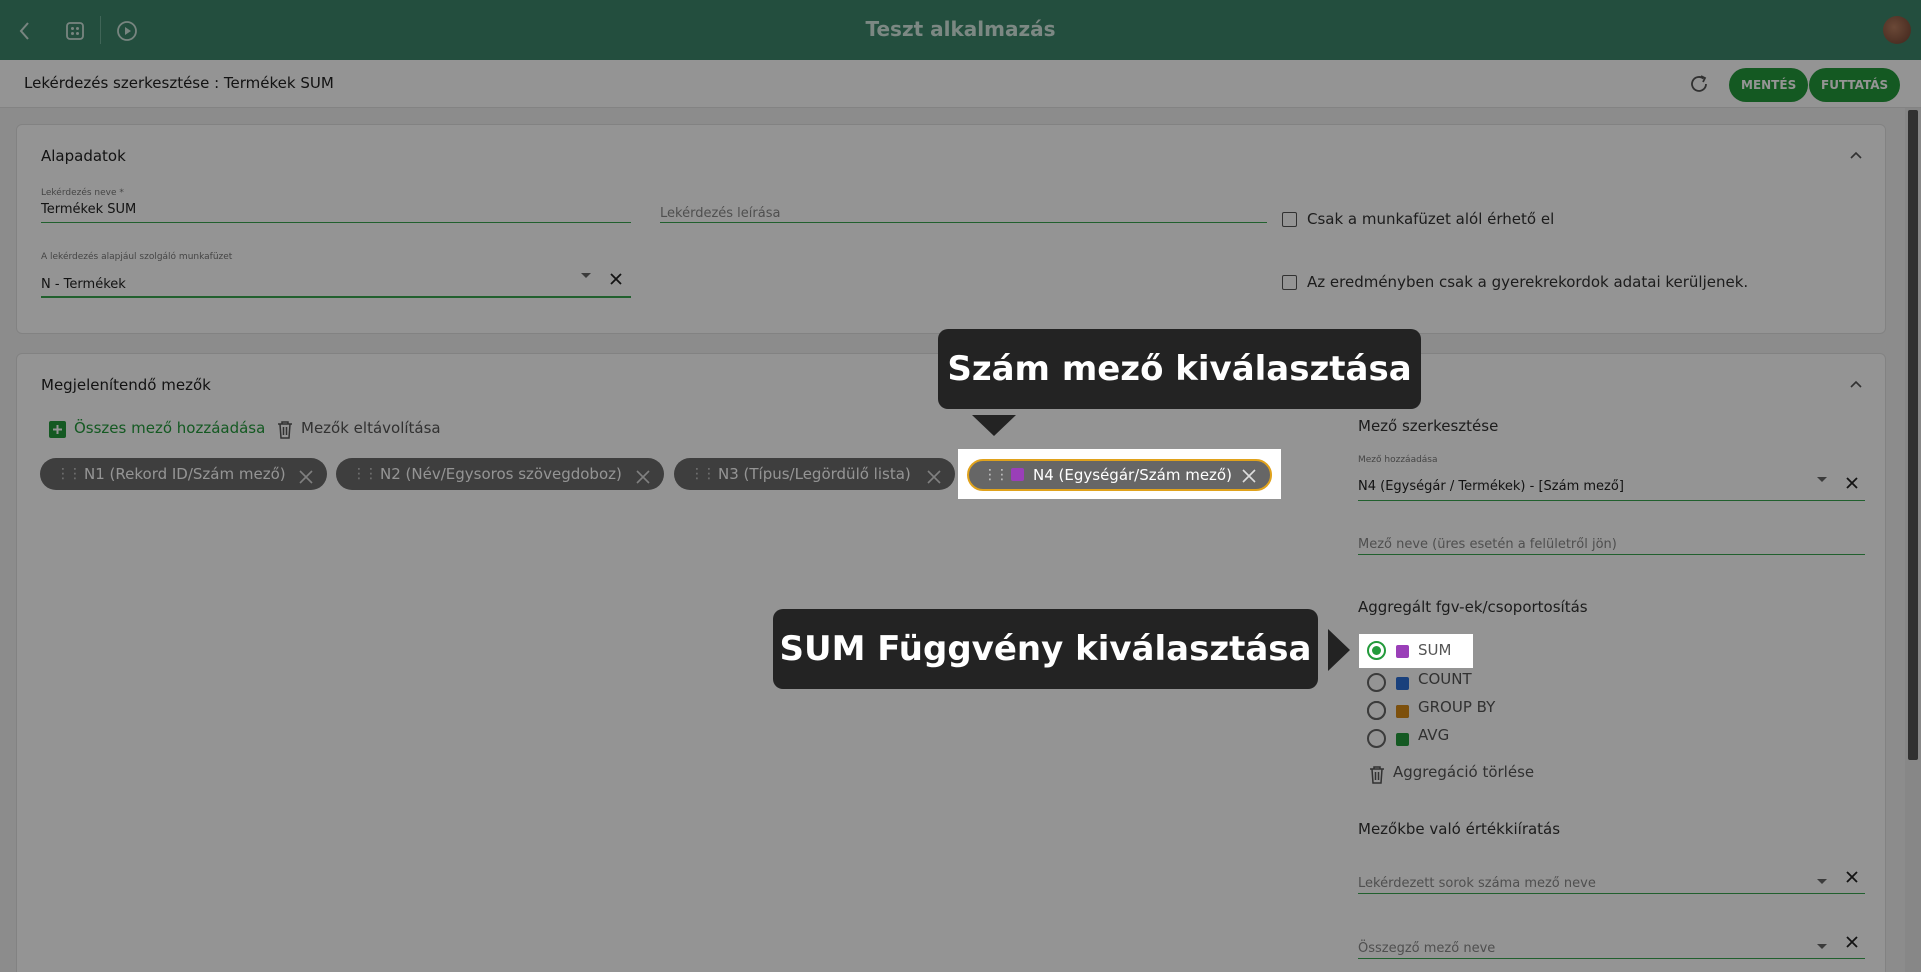  What do you see at coordinates (126, 385) in the screenshot?
I see `fields-title: Megjelenítendő mezők` at bounding box center [126, 385].